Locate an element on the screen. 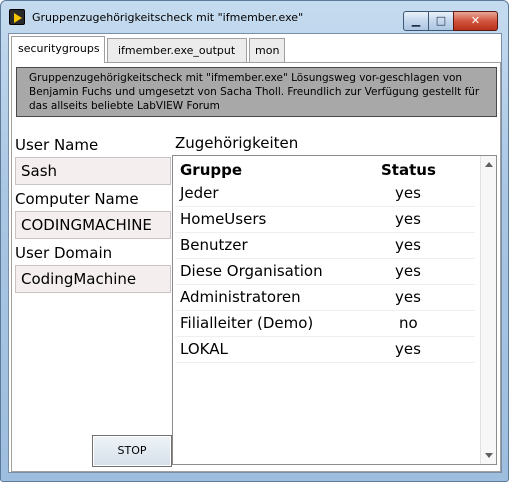 The image size is (509, 482). header-status: Status is located at coordinates (408, 170).